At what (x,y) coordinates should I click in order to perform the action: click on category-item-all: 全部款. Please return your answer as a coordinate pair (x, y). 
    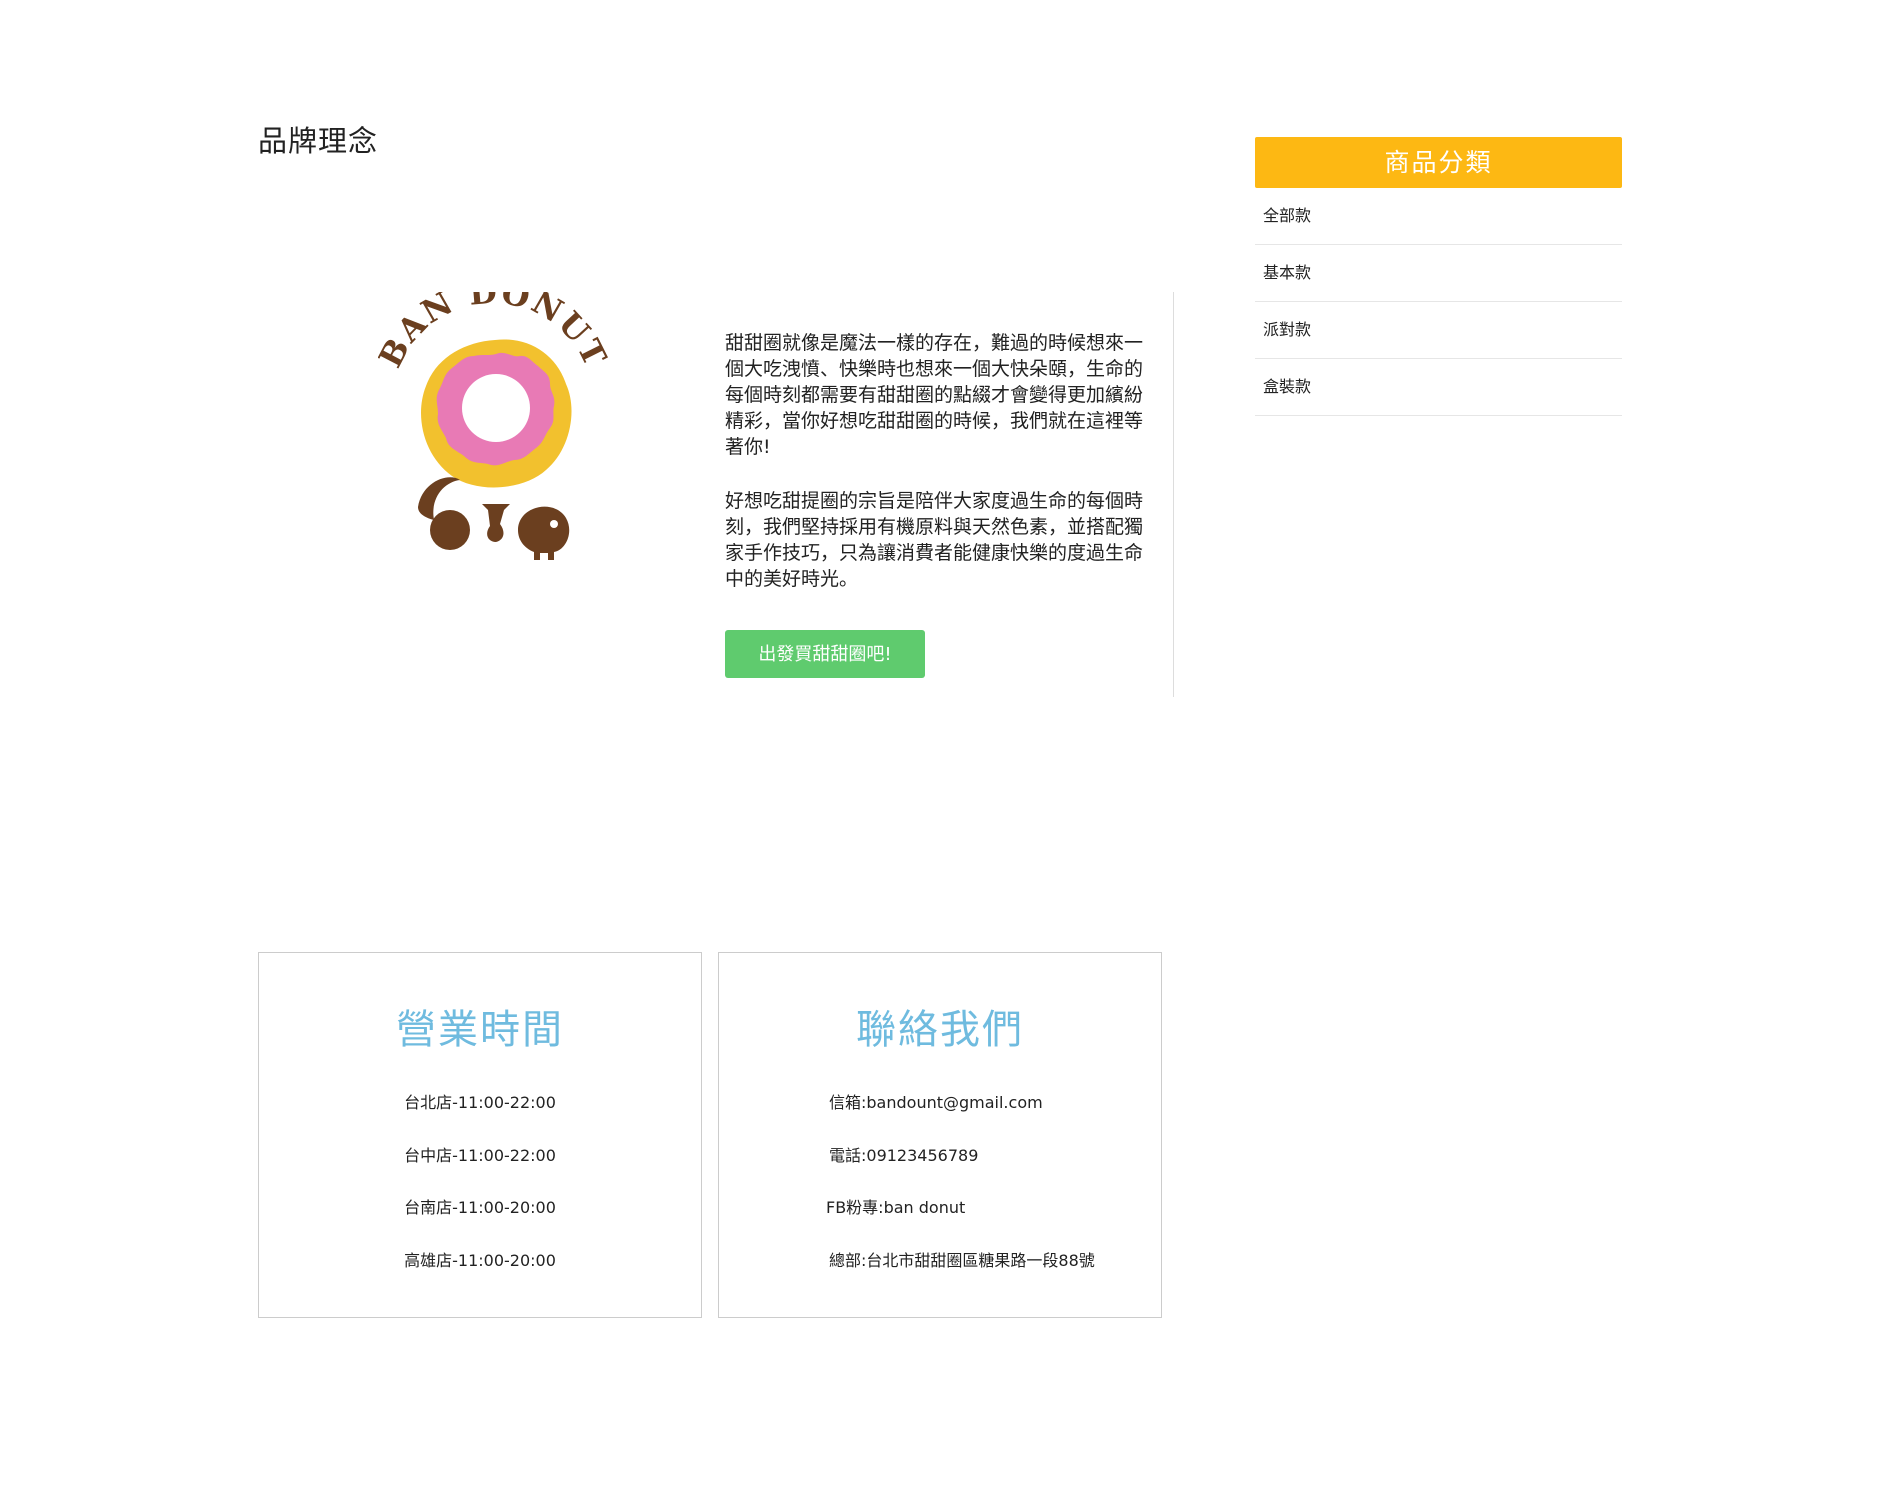
    Looking at the image, I should click on (1438, 216).